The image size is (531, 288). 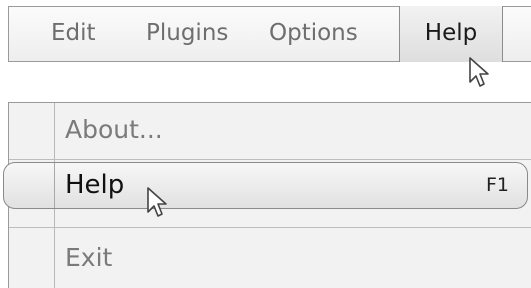 I want to click on menu-item-help-shortcut: F1, so click(x=497, y=185).